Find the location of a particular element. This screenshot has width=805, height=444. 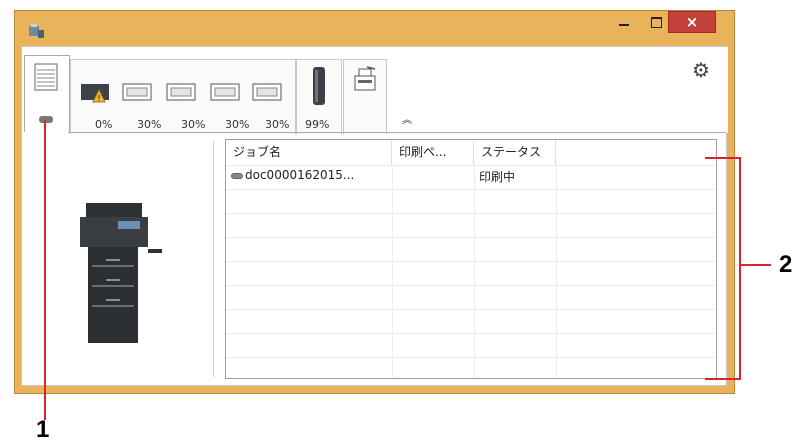

paper-trays-group: ! 0% 30% 30% 30% 30% is located at coordinates (183, 96).